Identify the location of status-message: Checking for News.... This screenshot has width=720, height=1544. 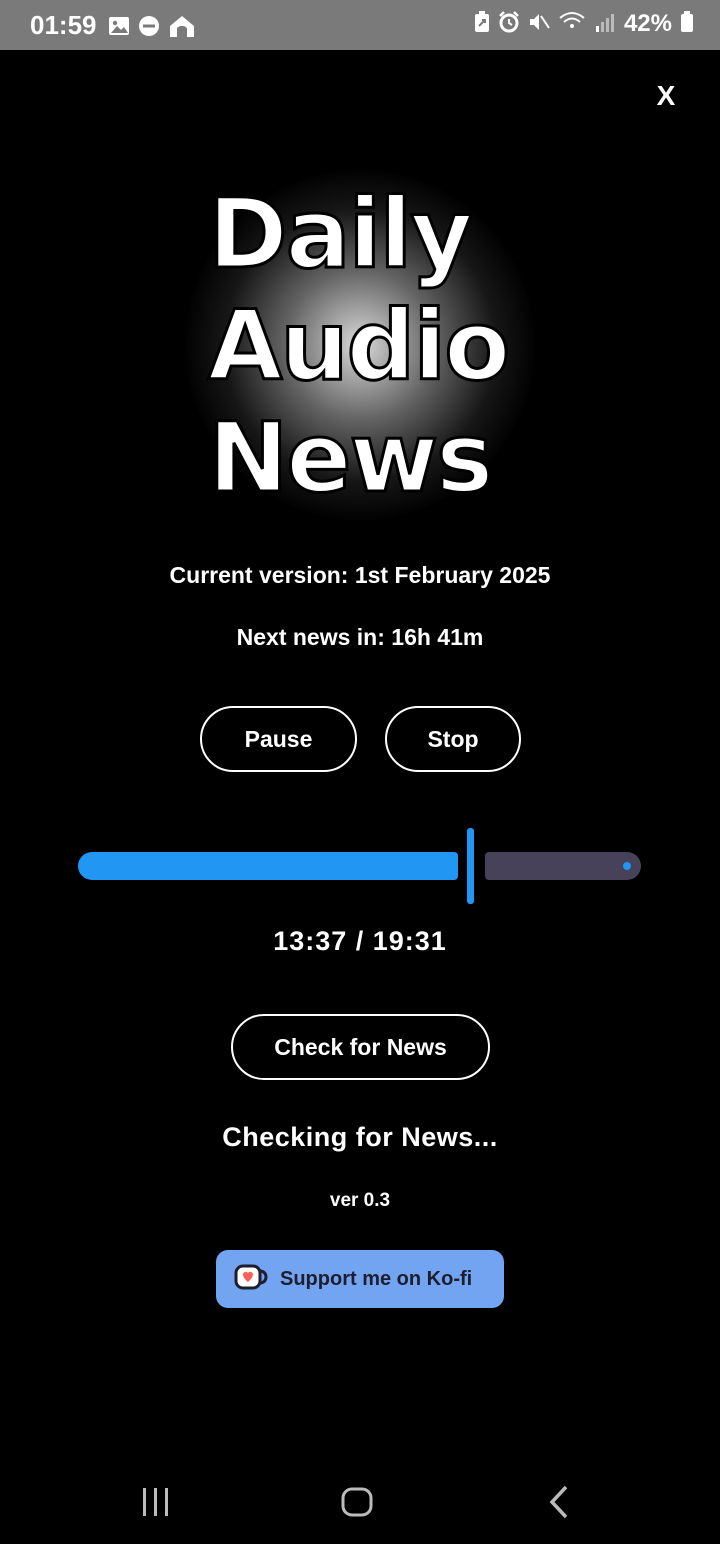
(360, 1137).